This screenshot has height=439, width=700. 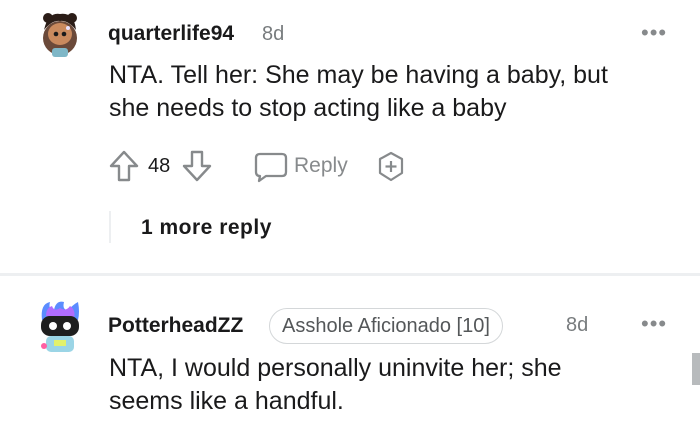 I want to click on upvote-button, so click(x=124, y=166).